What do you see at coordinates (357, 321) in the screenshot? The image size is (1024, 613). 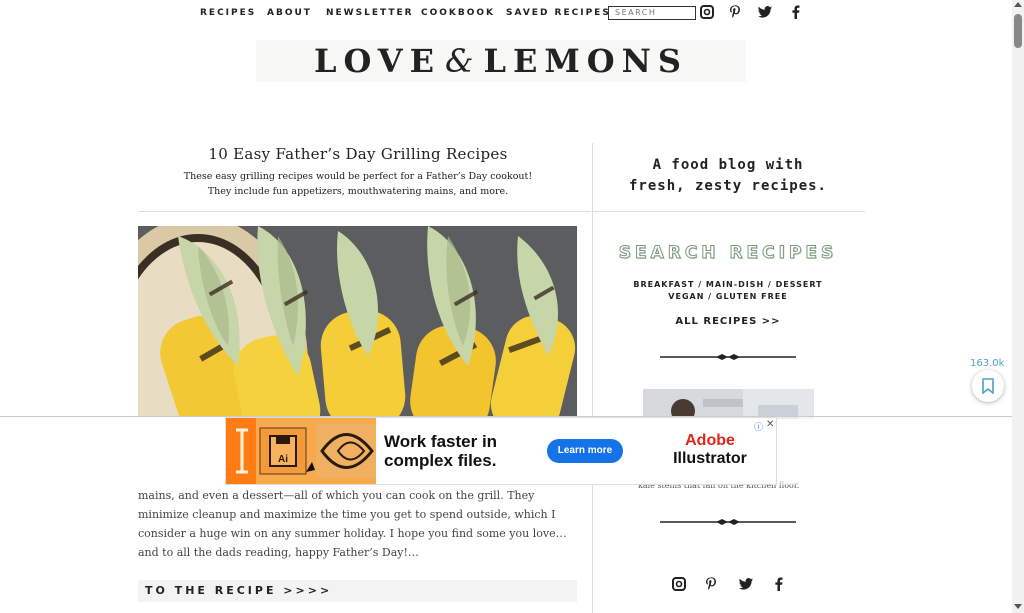 I see `hero-image-grilled-corn` at bounding box center [357, 321].